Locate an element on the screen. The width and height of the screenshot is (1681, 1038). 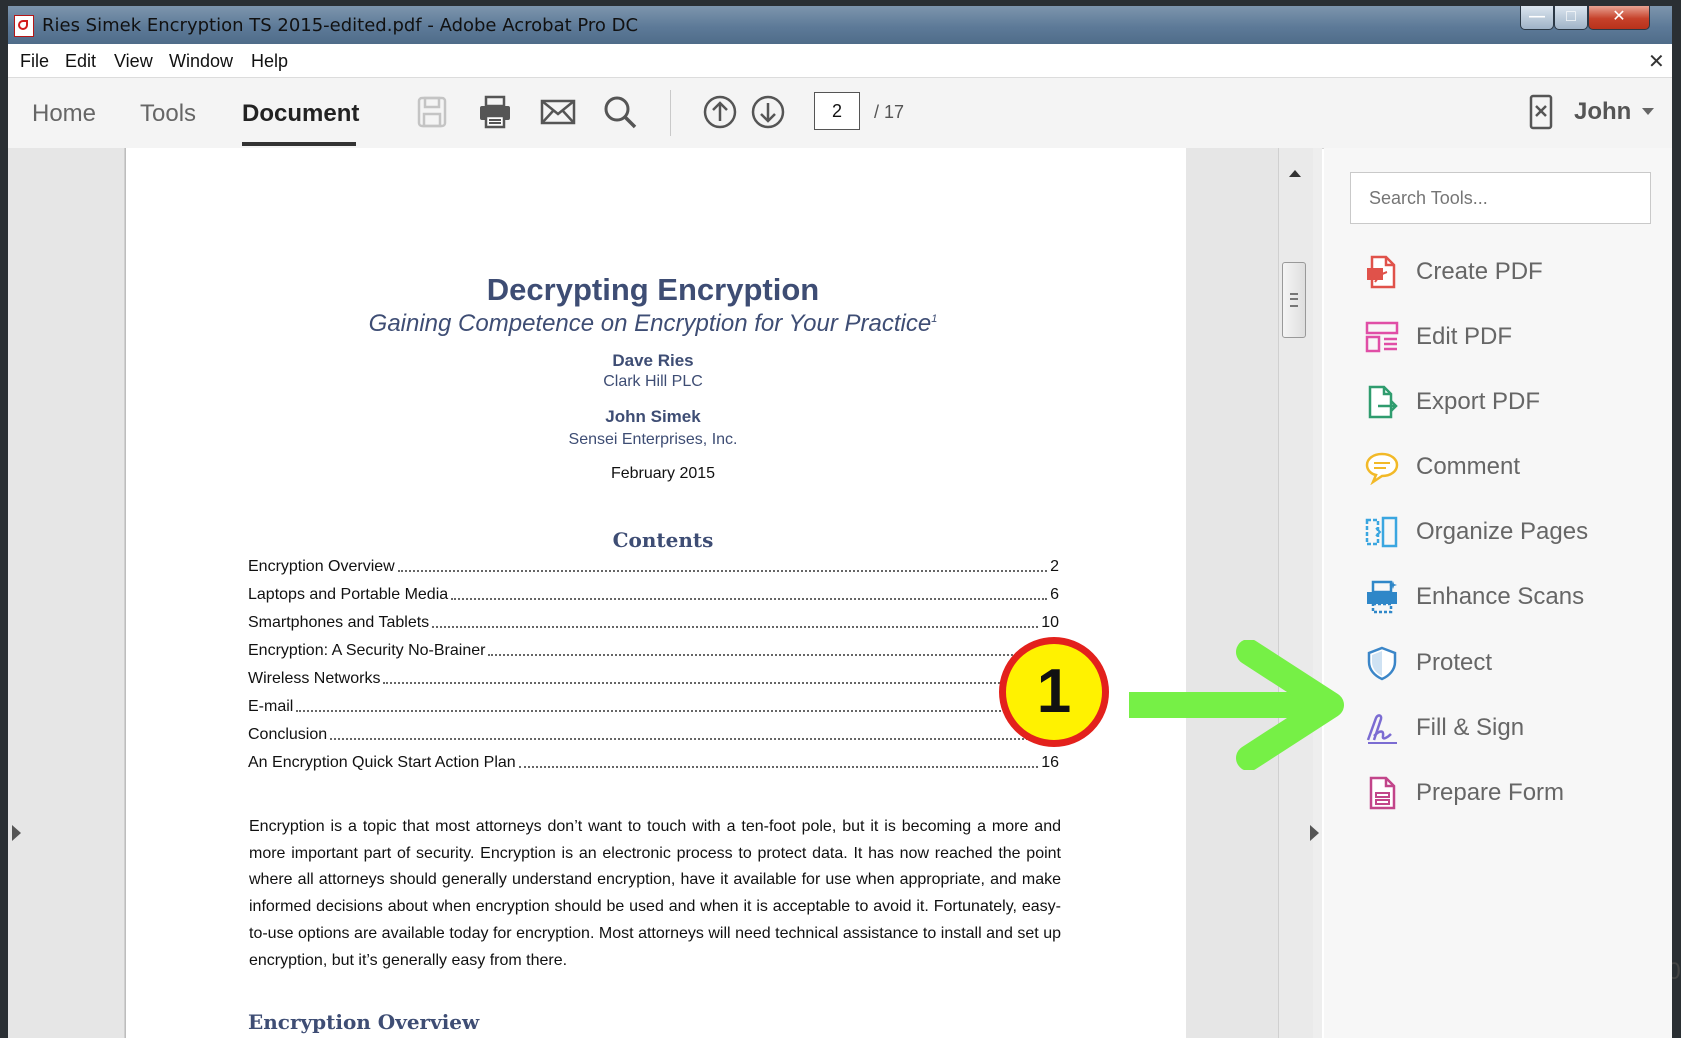
tab-tools: Tools is located at coordinates (168, 114).